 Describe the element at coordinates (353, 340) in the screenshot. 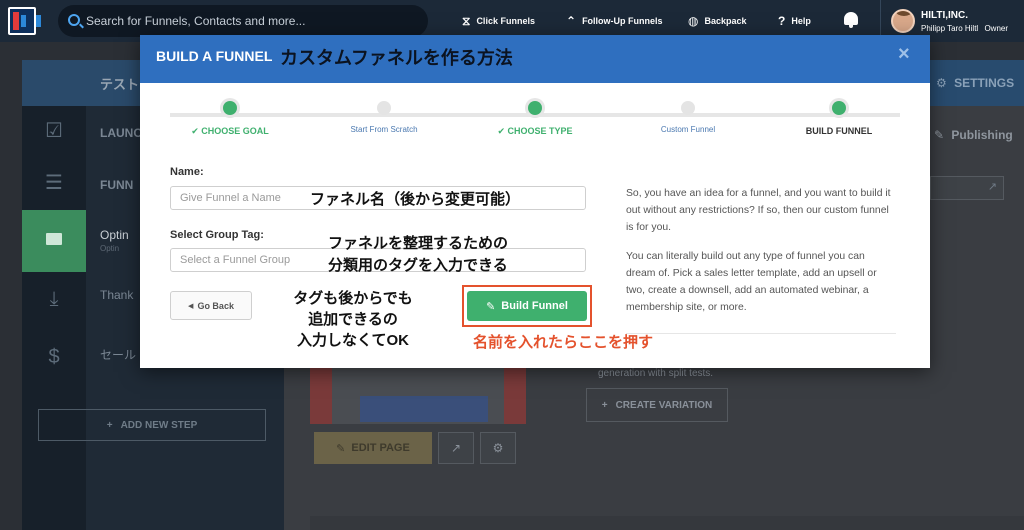

I see `tag-annotation-line3: 入力しなくてOK` at that location.